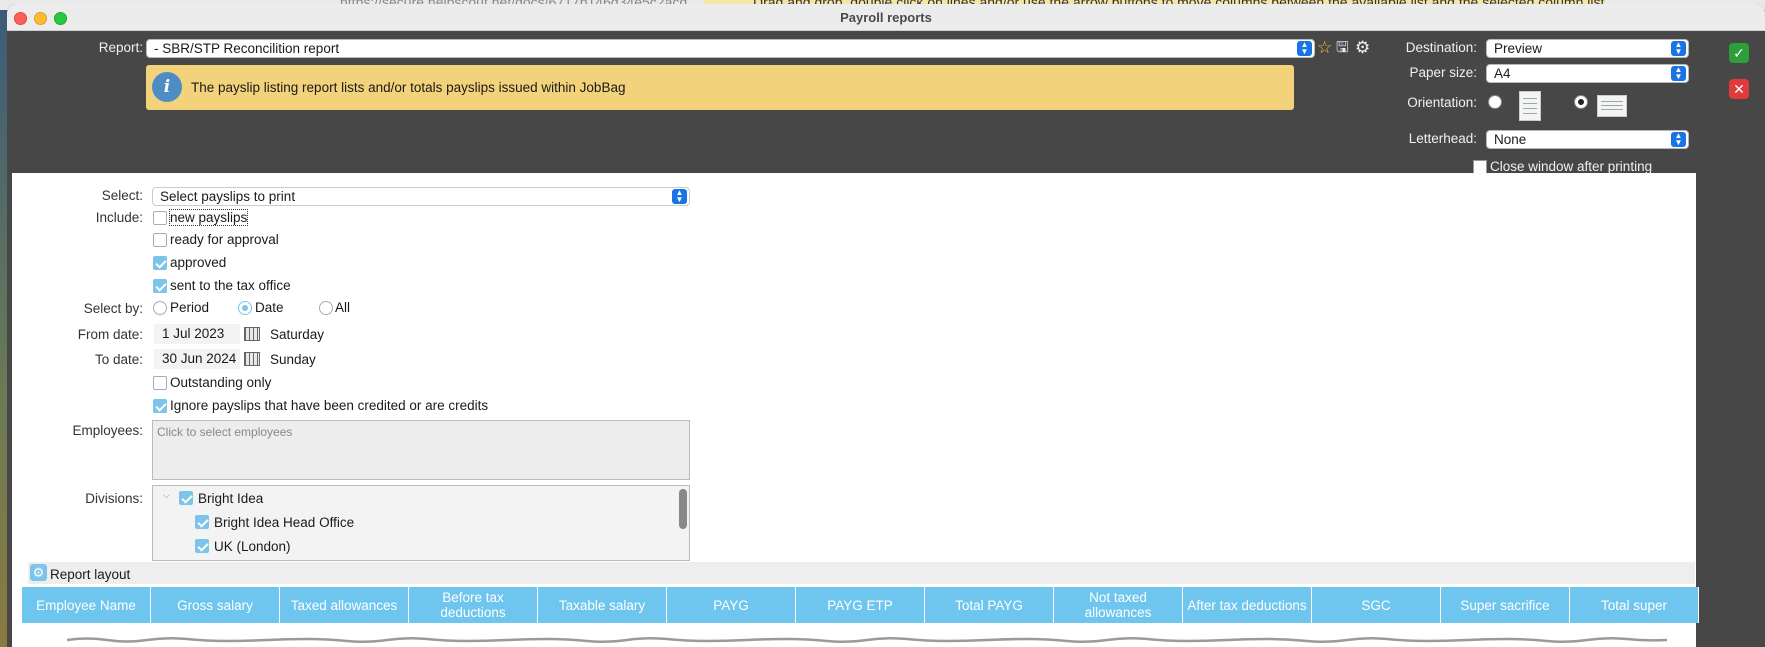 The image size is (1765, 647). I want to click on divisions-scrollbar, so click(683, 509).